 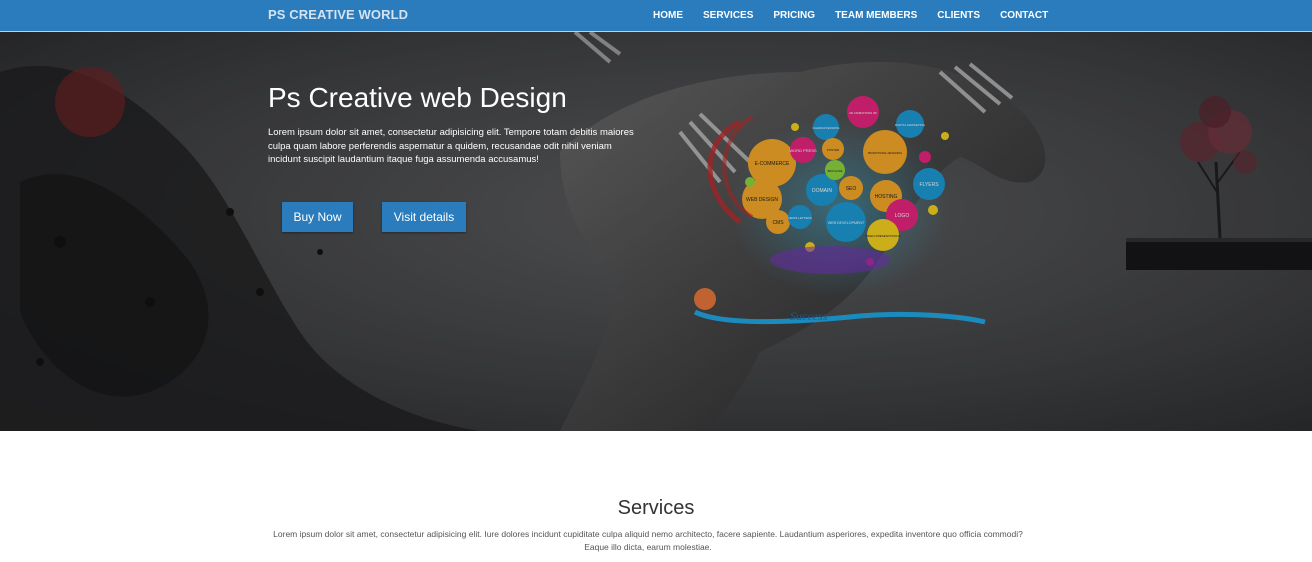 What do you see at coordinates (317, 217) in the screenshot?
I see `buy-now-button: Buy Now` at bounding box center [317, 217].